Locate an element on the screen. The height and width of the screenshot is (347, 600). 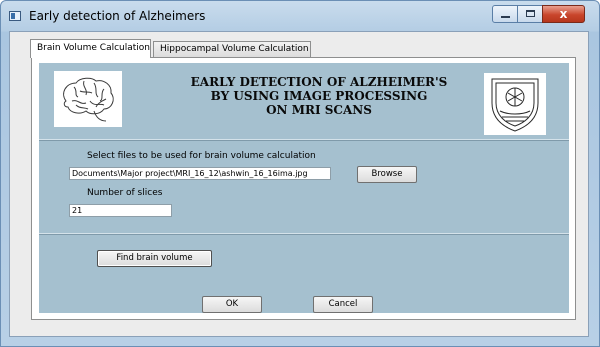
institute-emblem-icon is located at coordinates (515, 104).